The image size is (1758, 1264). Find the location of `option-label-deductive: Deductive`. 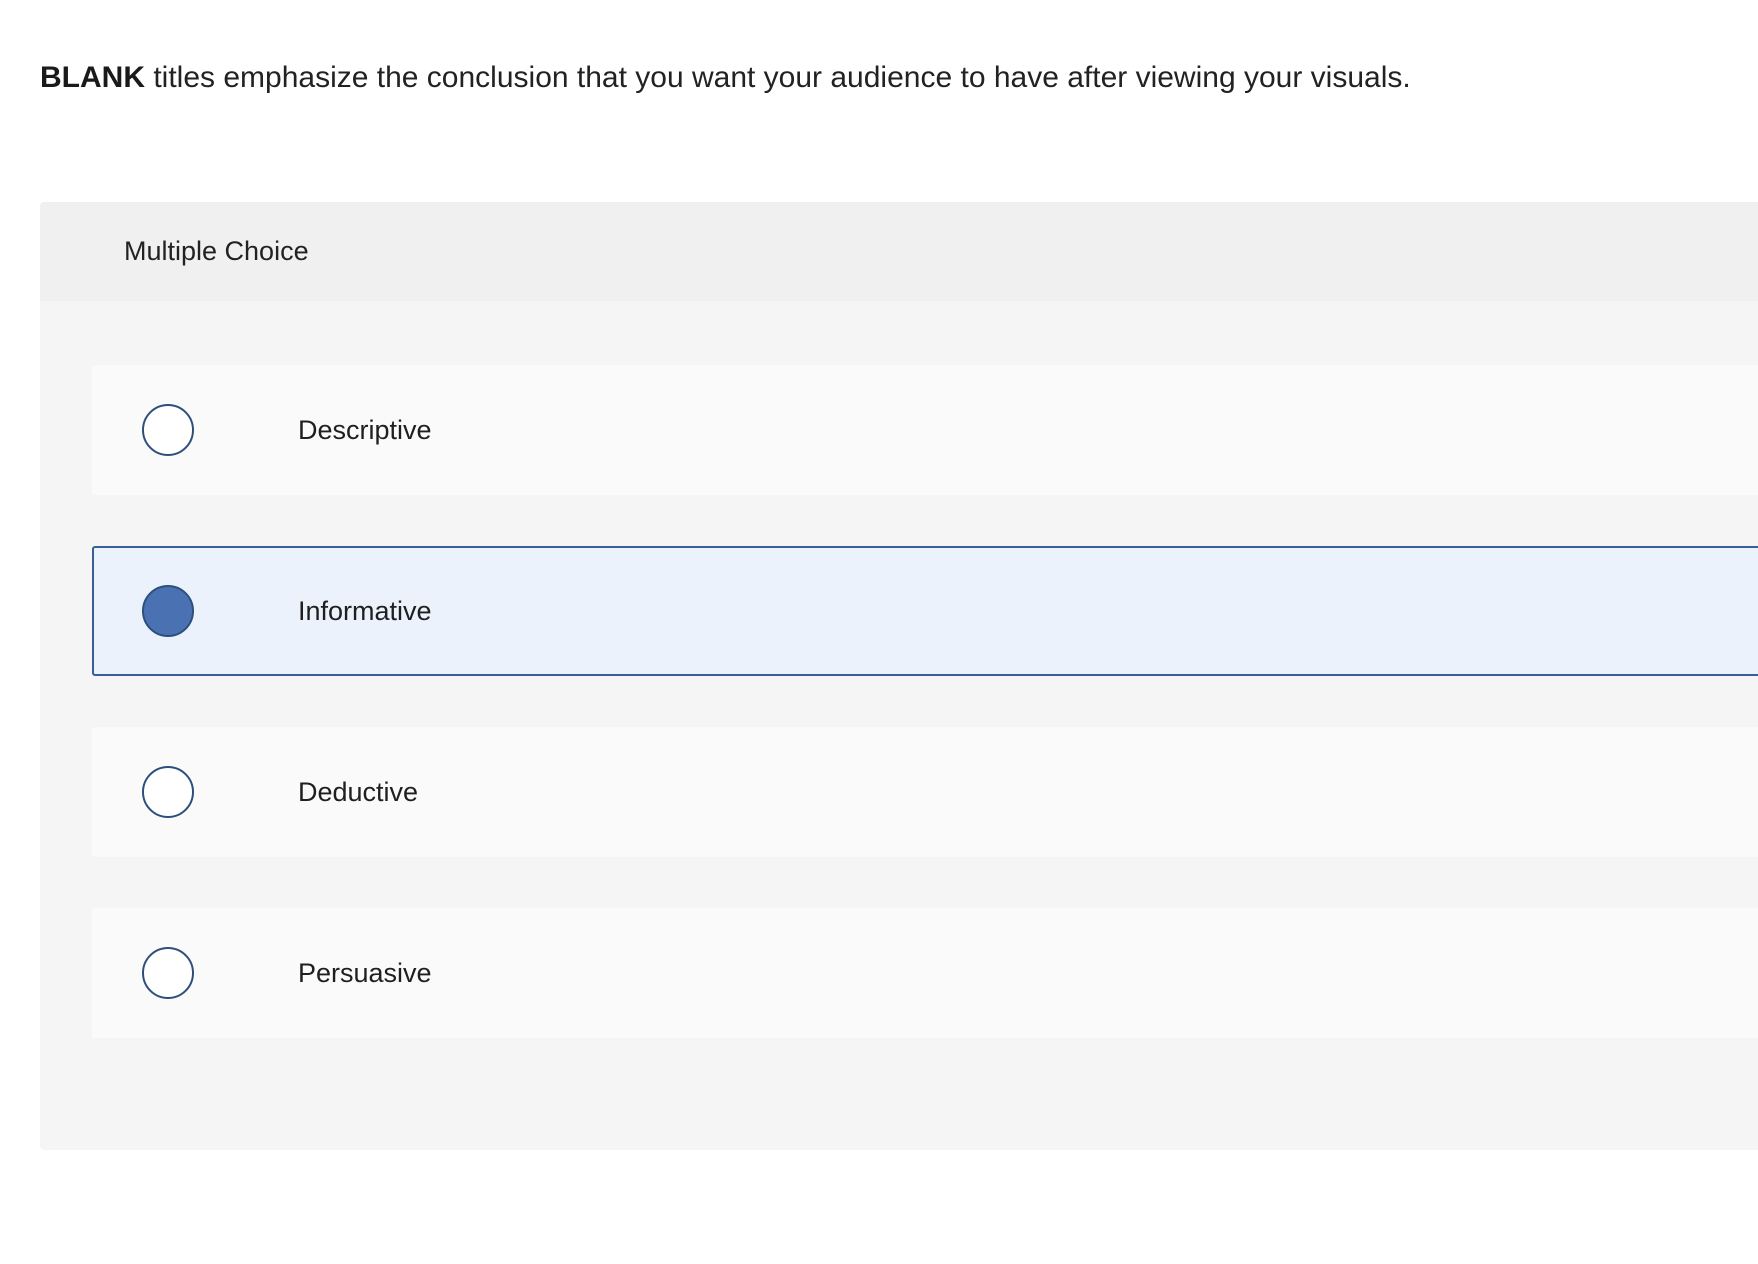

option-label-deductive: Deductive is located at coordinates (358, 791).